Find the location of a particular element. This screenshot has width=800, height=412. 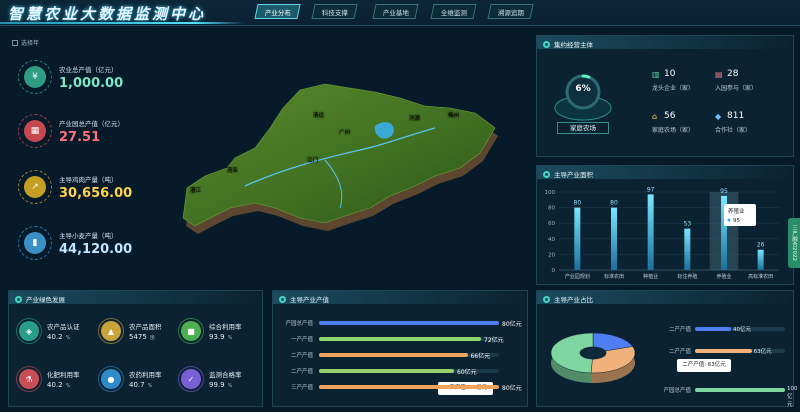

city-label: 河源 is located at coordinates (415, 118).